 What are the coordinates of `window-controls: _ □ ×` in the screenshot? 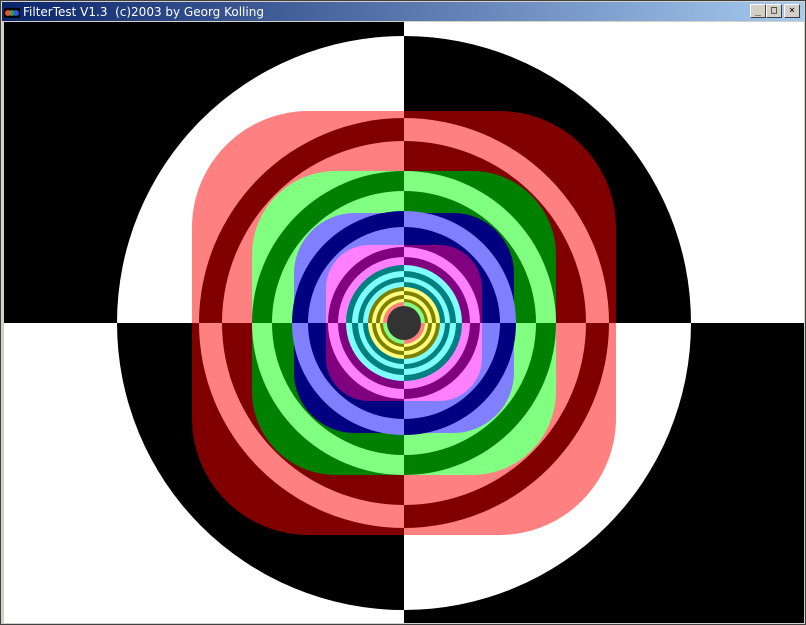 It's located at (775, 11).